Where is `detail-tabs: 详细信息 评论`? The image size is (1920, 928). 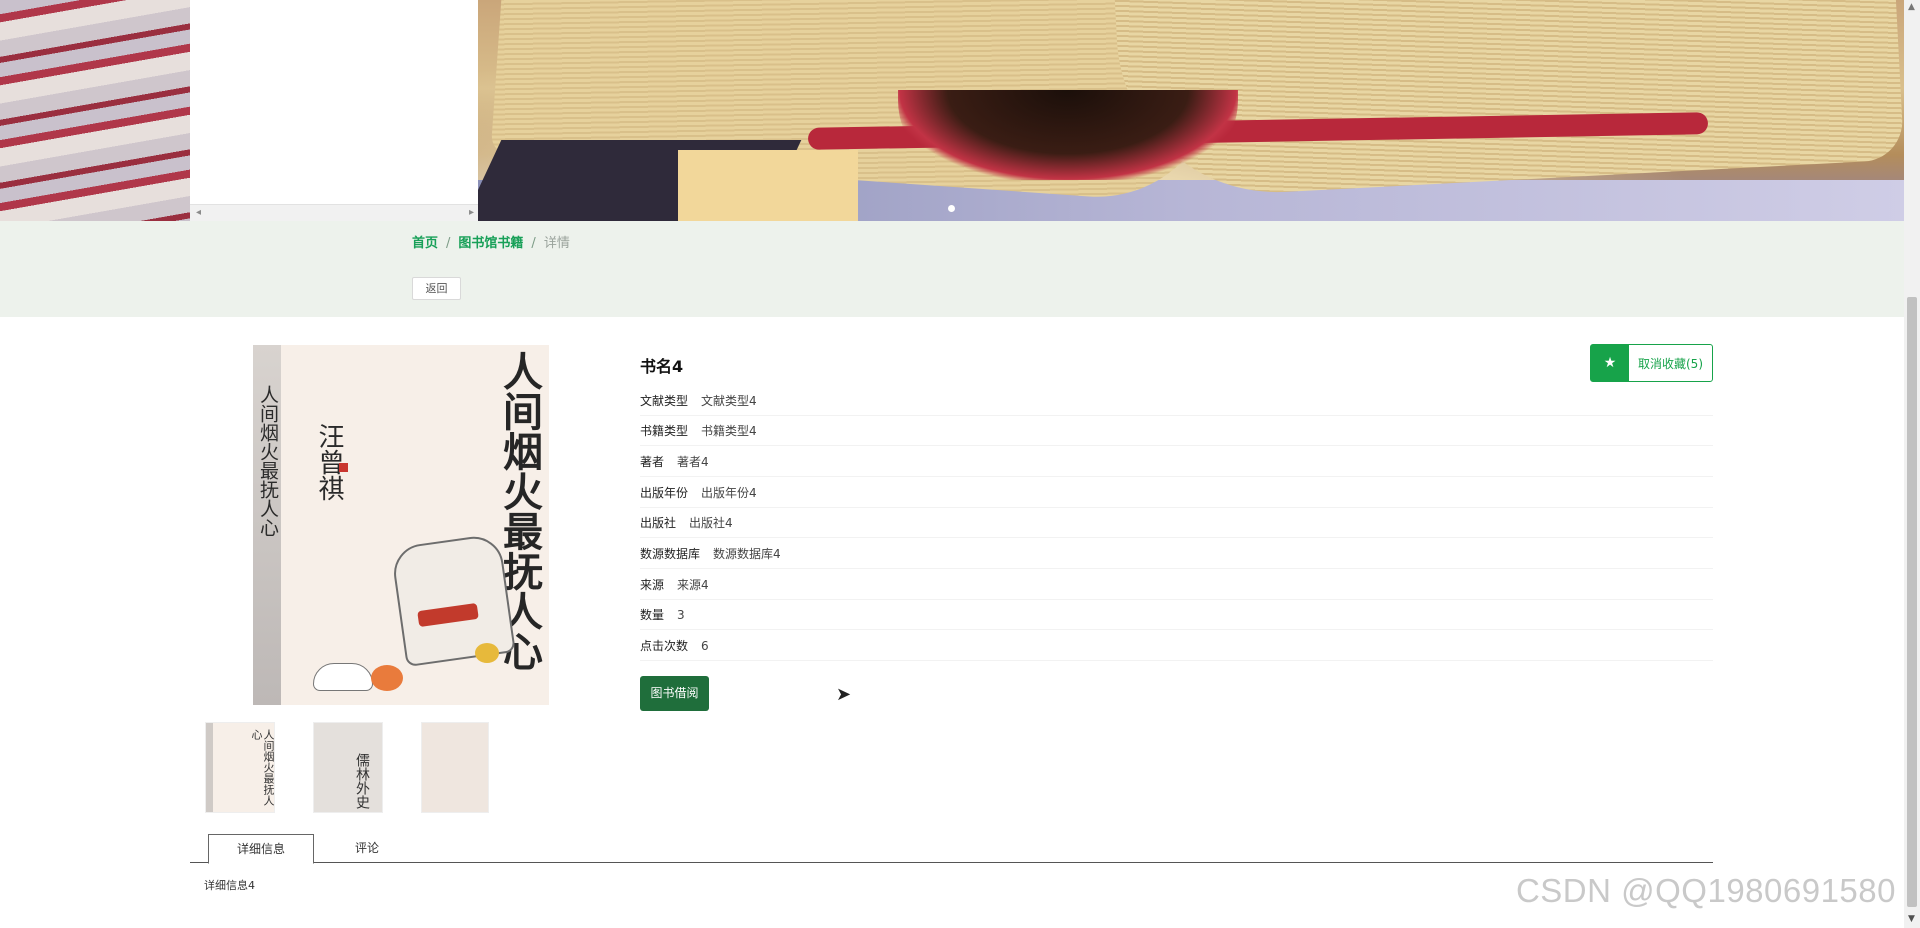 detail-tabs: 详细信息 评论 is located at coordinates (951, 848).